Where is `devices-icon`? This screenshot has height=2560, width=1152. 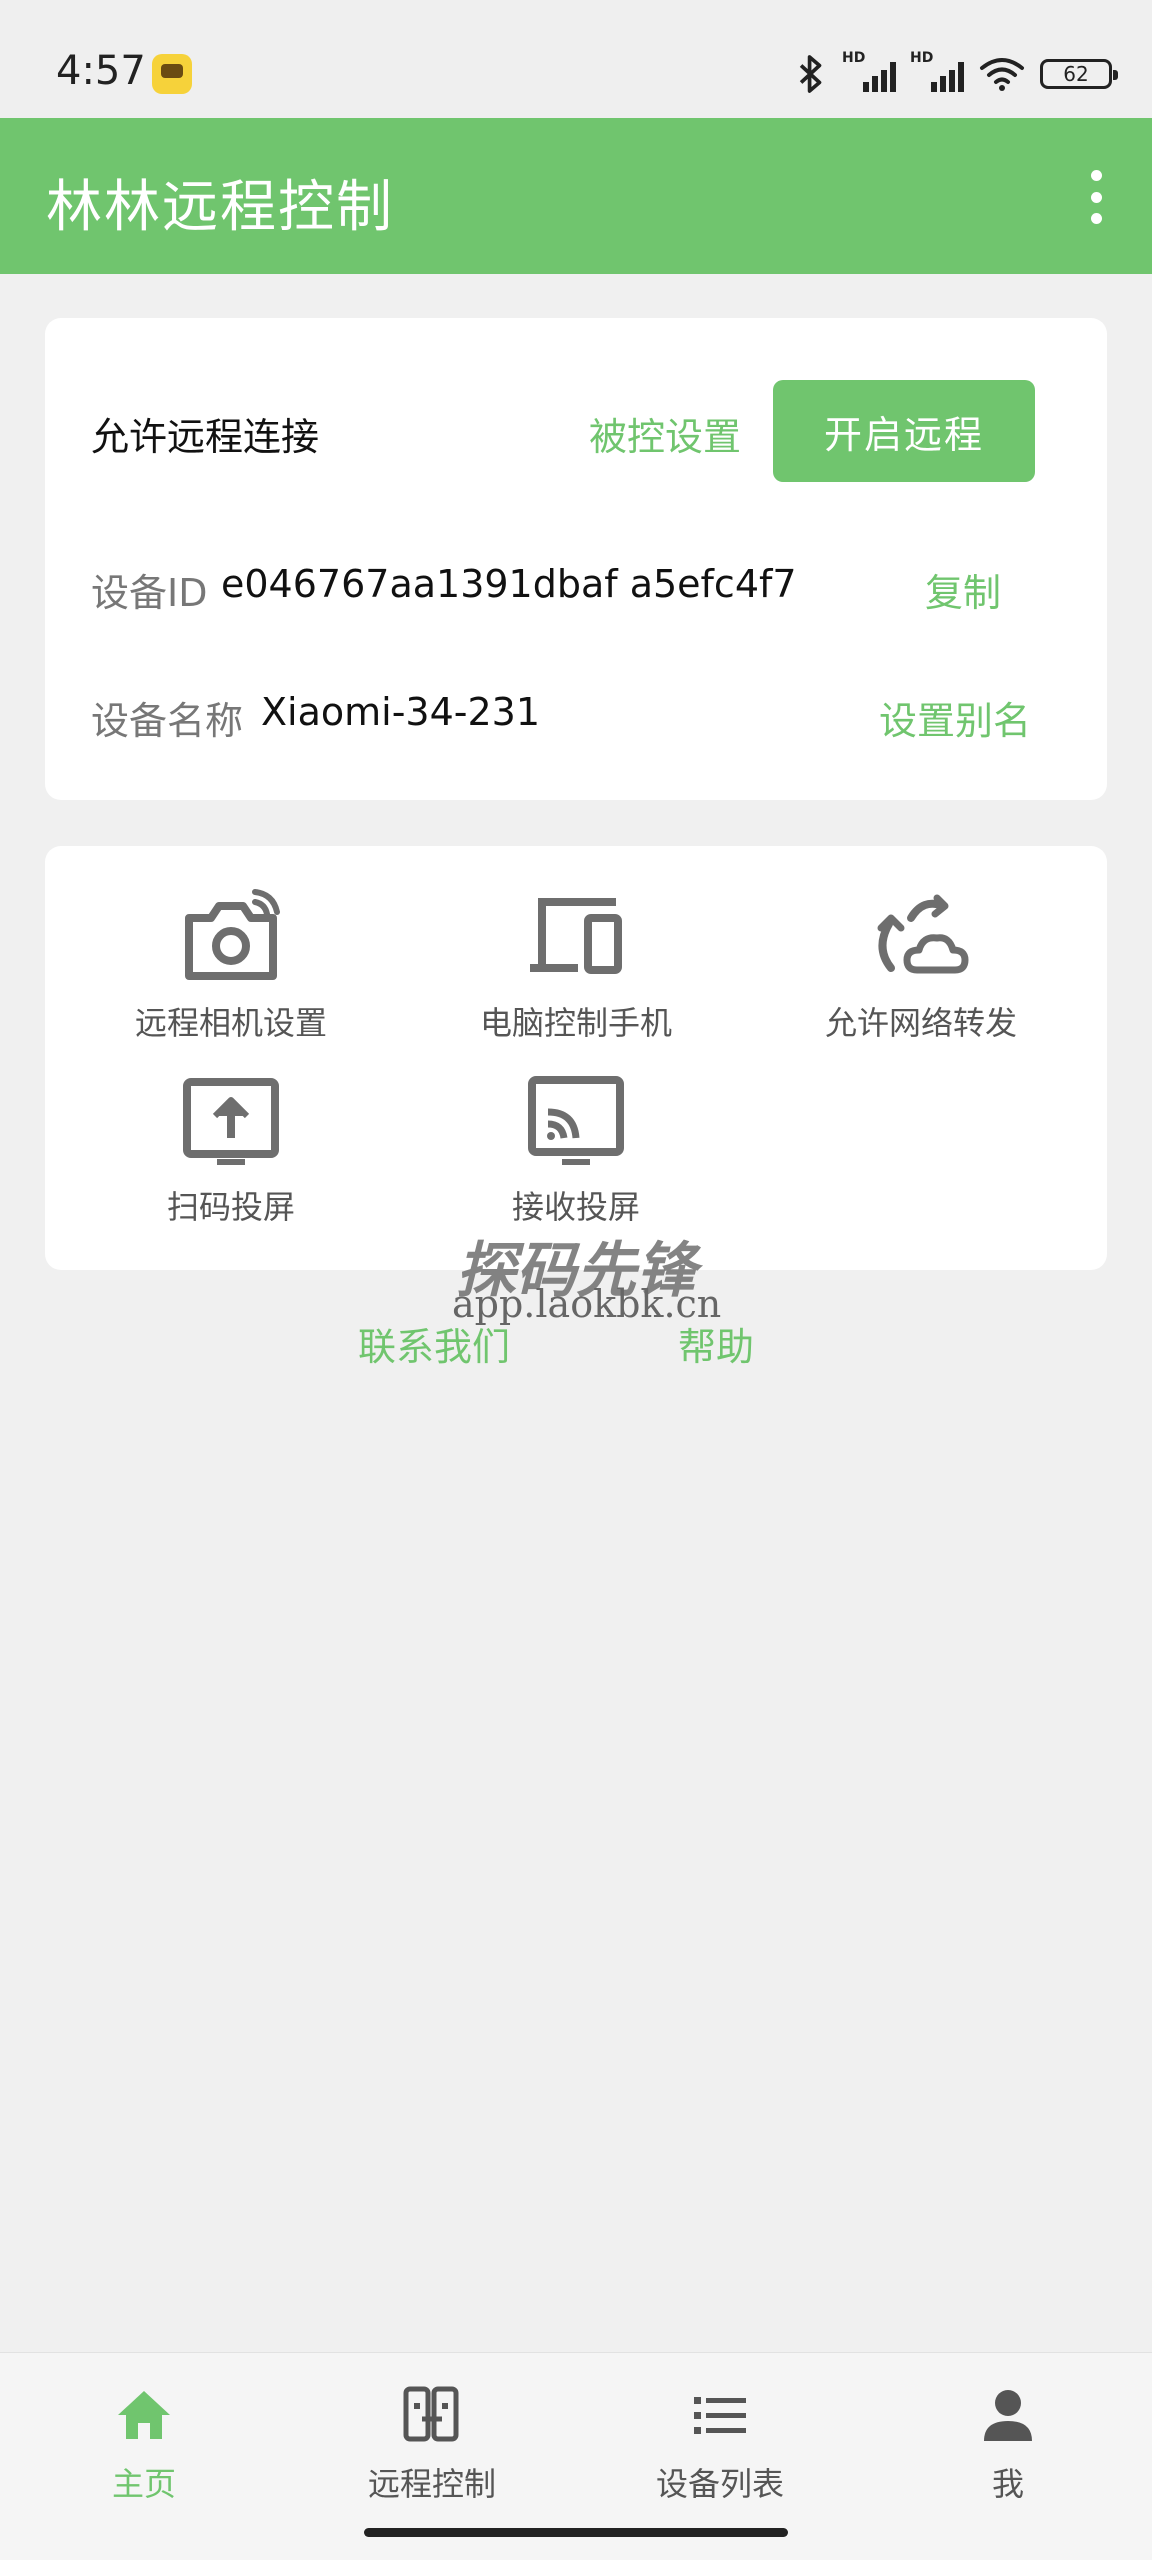
devices-icon is located at coordinates (576, 936).